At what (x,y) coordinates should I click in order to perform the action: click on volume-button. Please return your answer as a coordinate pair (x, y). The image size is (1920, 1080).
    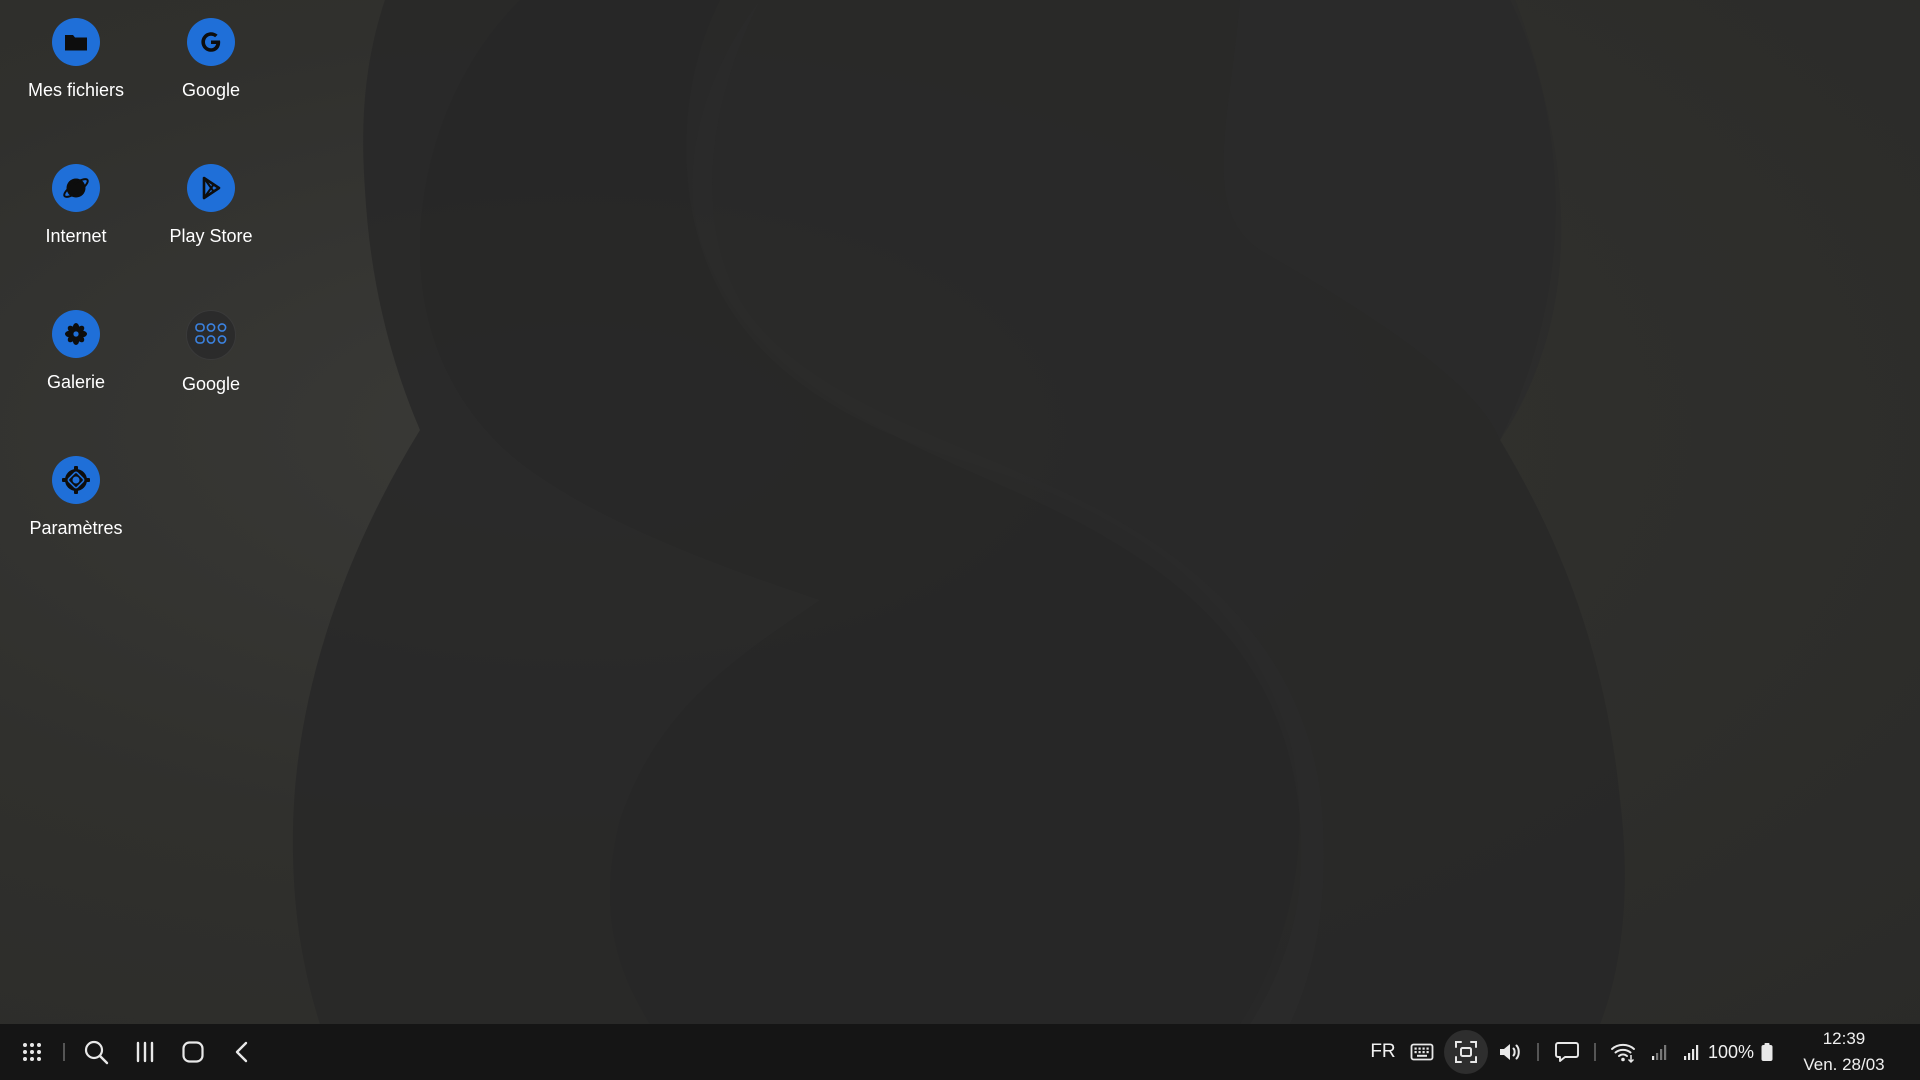
    Looking at the image, I should click on (1510, 1052).